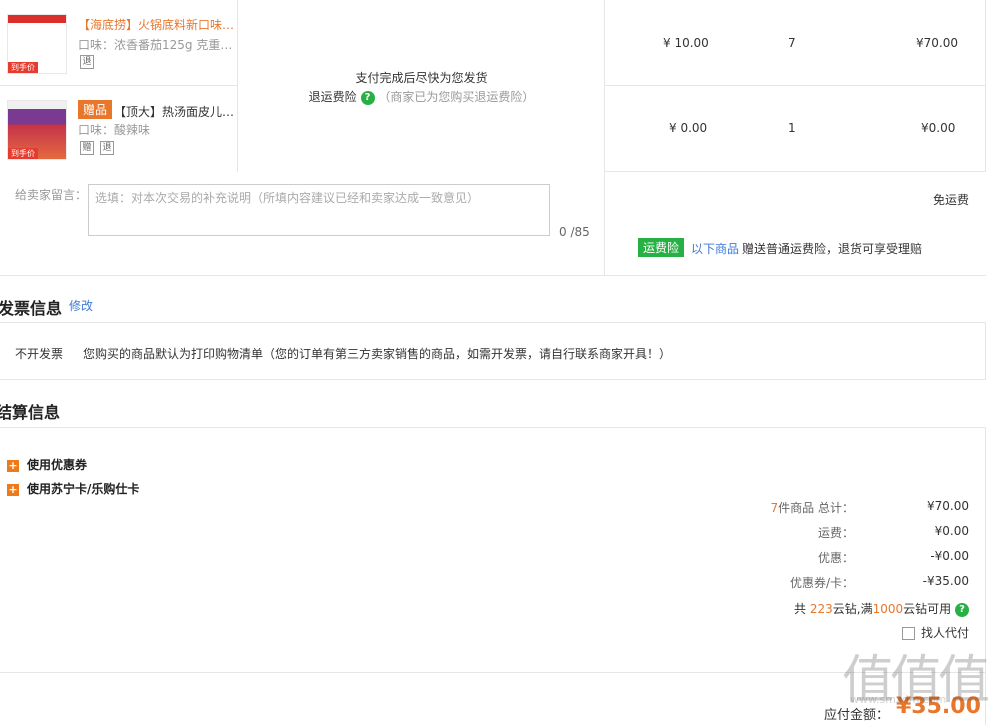 Image resolution: width=989 pixels, height=725 pixels. I want to click on message-label: 给卖家留言：, so click(51, 195).